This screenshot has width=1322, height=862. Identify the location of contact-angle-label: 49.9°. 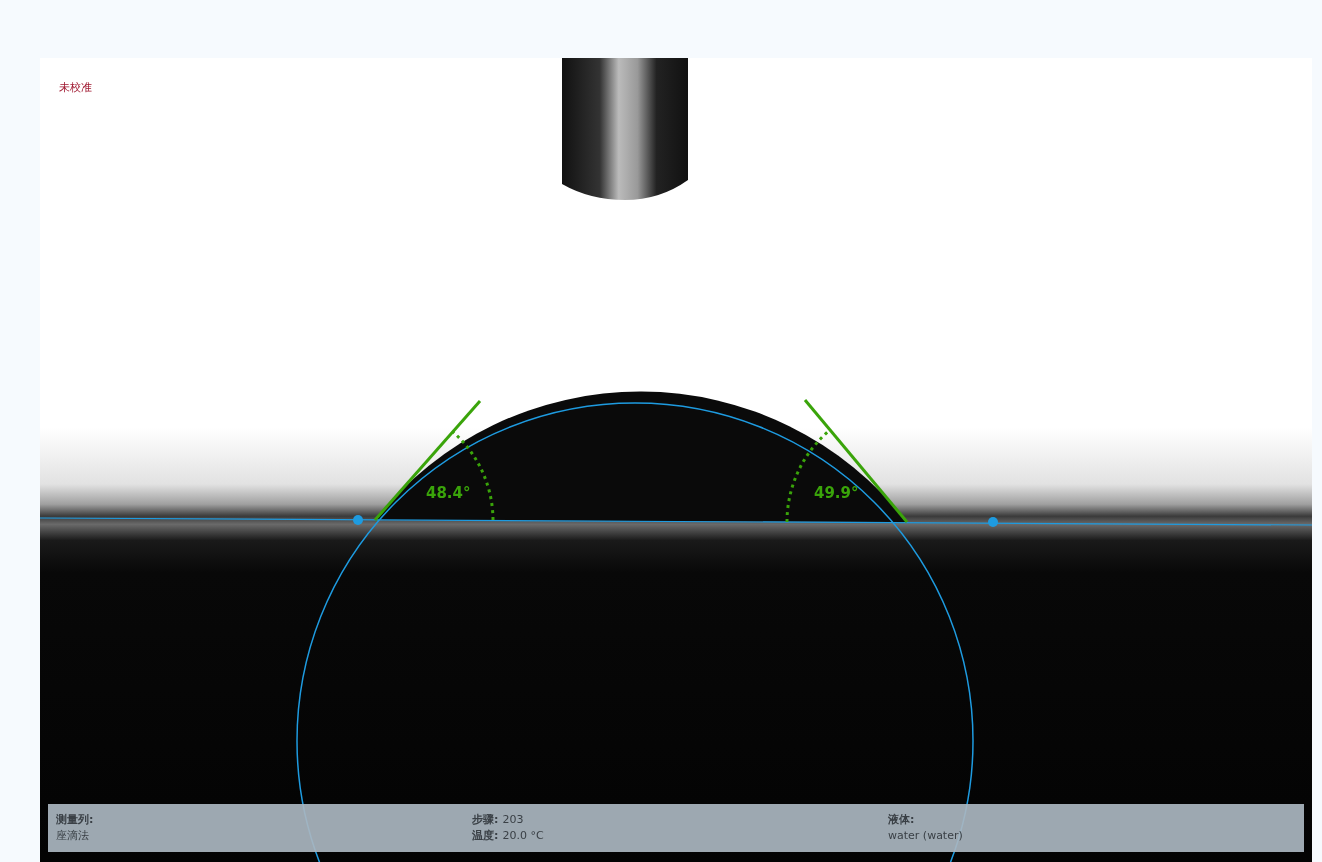
(836, 493).